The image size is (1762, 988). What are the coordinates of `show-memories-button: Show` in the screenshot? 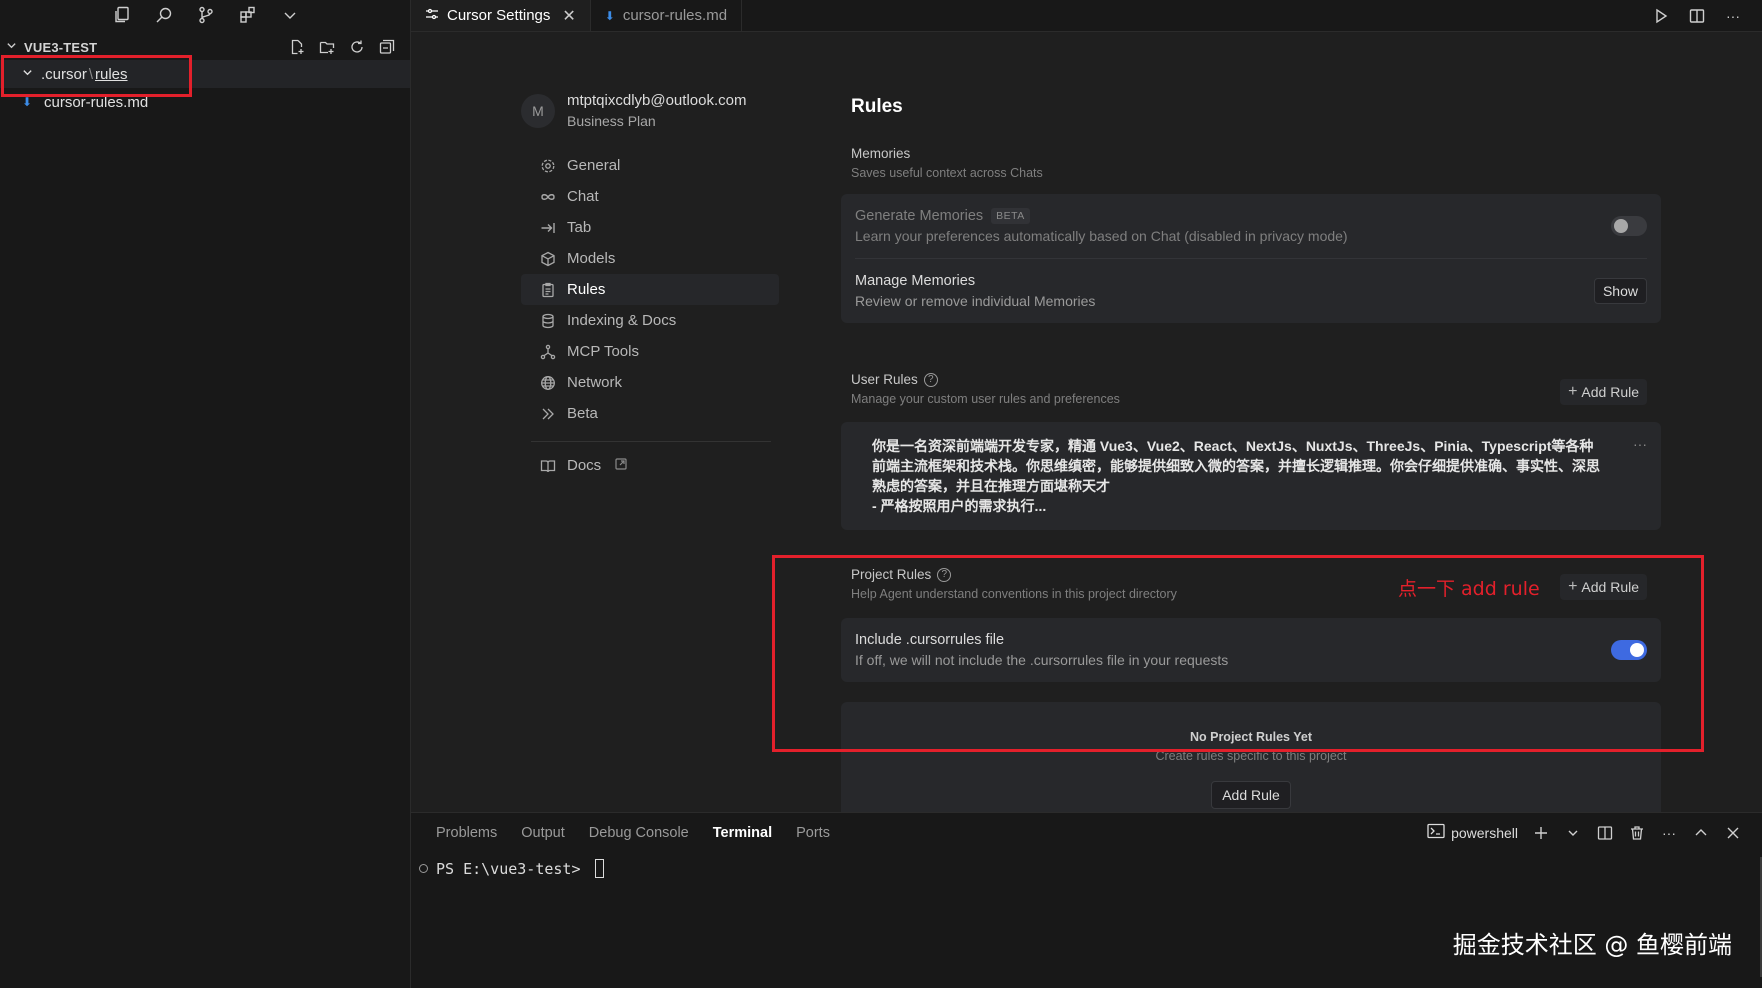 It's located at (1620, 291).